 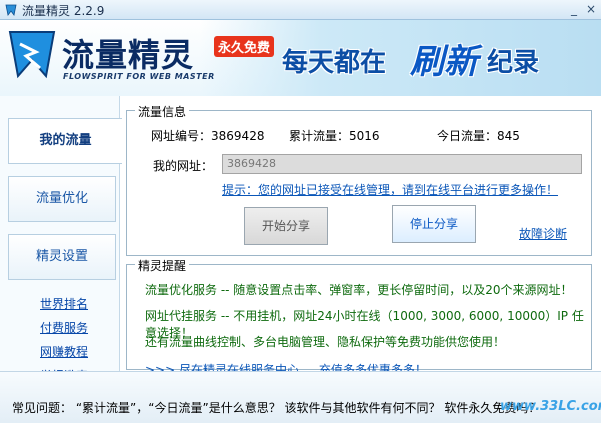 I want to click on nav-my-flow: 我的流量, so click(x=65, y=141).